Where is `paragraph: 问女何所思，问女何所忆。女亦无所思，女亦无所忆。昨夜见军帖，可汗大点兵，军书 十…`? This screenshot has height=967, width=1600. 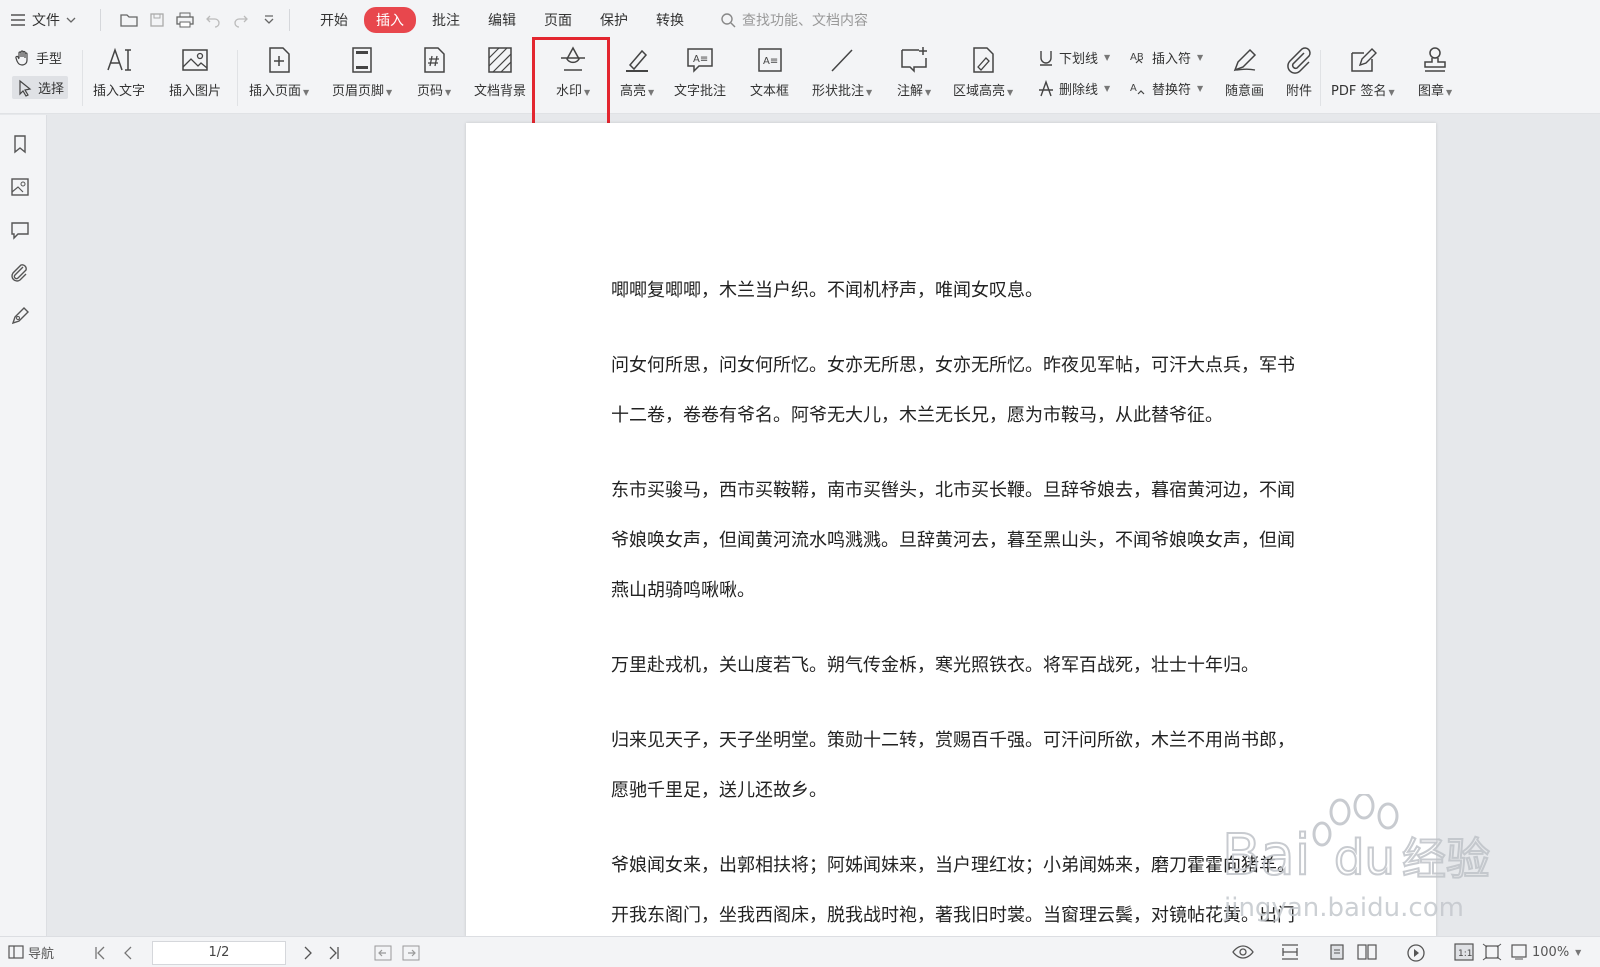
paragraph: 问女何所思，问女何所忆。女亦无所思，女亦无所忆。昨夜见军帖，可汗大点兵，军书 十… is located at coordinates (956, 391).